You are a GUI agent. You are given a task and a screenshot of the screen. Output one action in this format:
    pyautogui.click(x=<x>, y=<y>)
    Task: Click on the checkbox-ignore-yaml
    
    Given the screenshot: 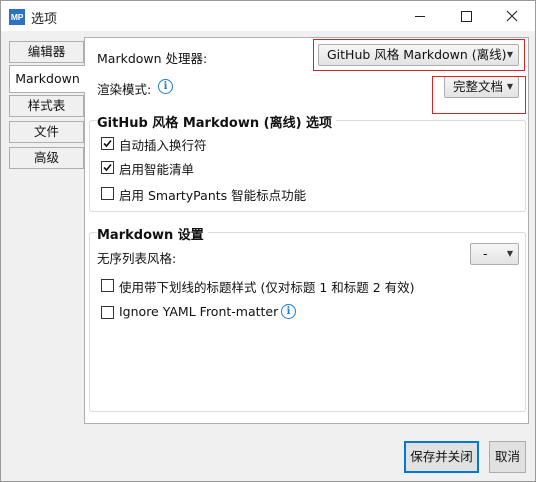 What is the action you would take?
    pyautogui.click(x=107, y=312)
    